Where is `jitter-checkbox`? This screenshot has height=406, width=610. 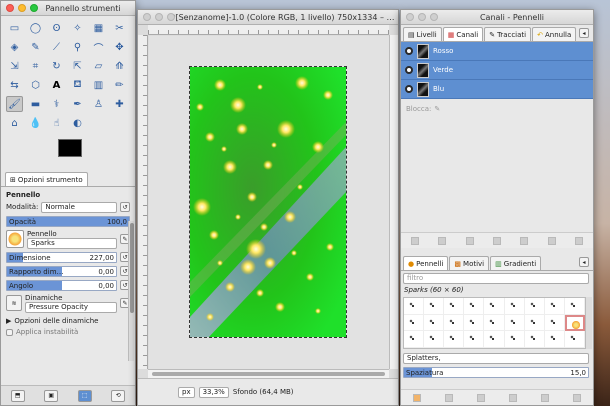
jitter-checkbox is located at coordinates (9, 332).